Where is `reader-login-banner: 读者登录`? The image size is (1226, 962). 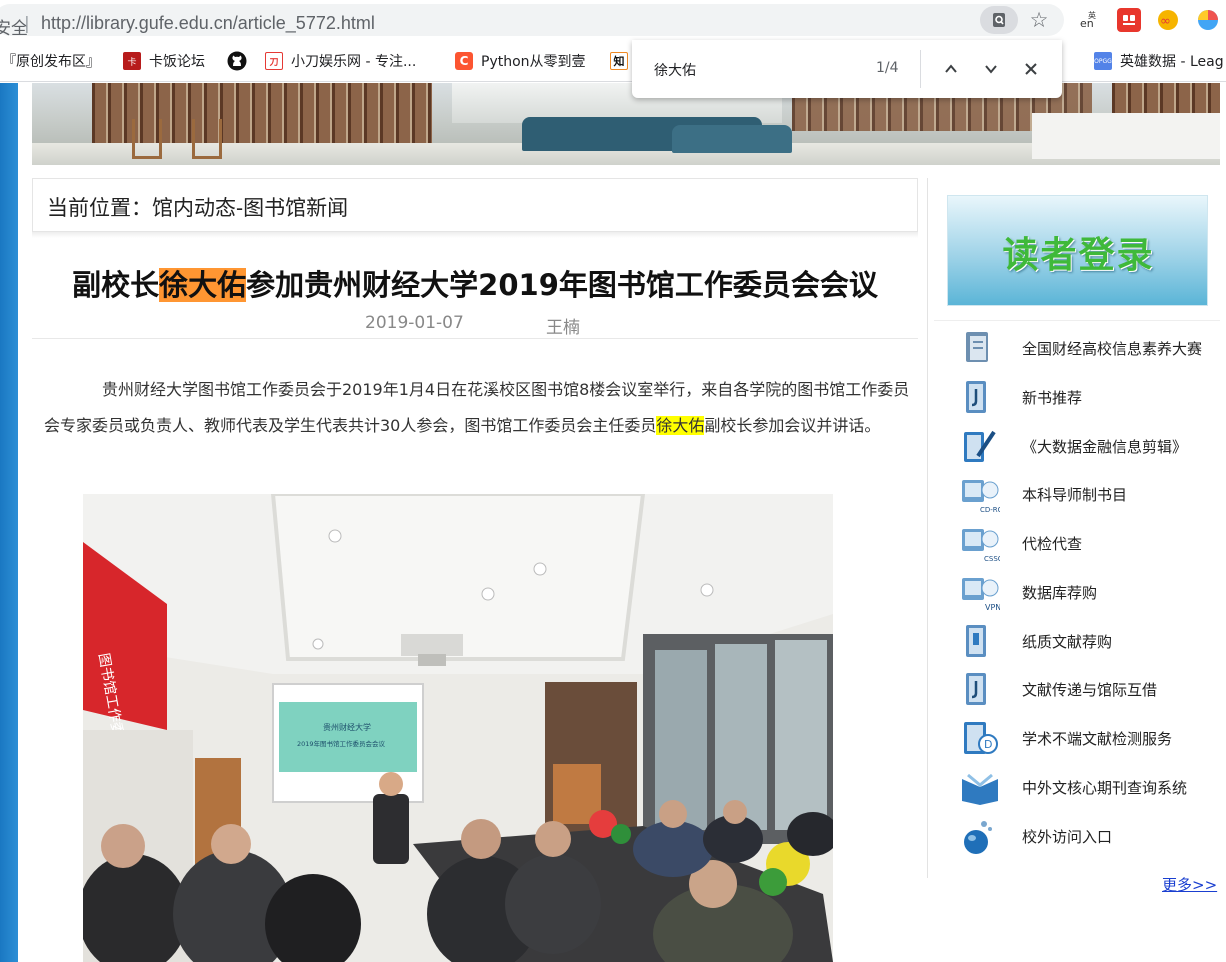 reader-login-banner: 读者登录 is located at coordinates (1077, 250).